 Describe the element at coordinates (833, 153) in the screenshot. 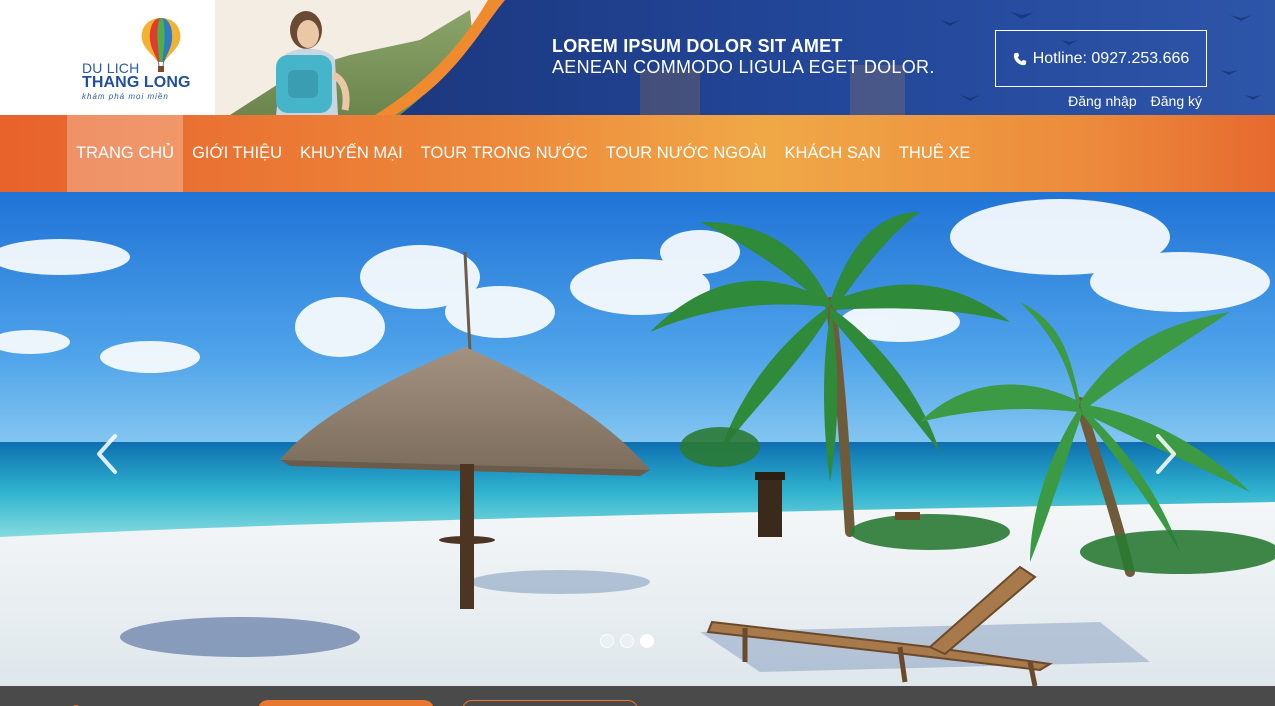

I see `nav-item-hotels: KHÁCH SẠN` at that location.